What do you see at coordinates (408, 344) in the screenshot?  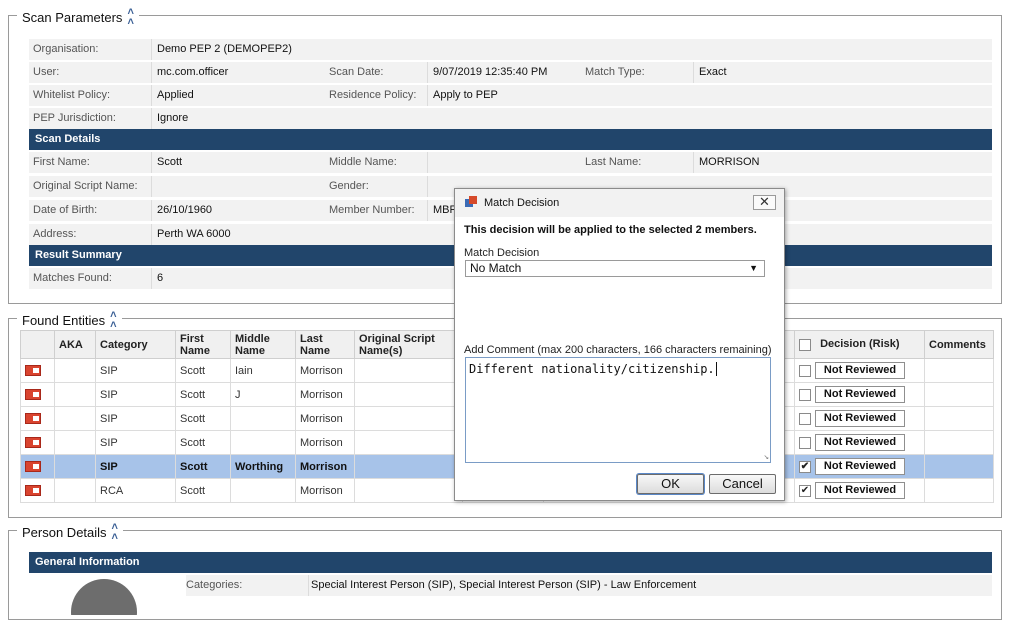 I see `original-script-column-header: Original Script Name(s)` at bounding box center [408, 344].